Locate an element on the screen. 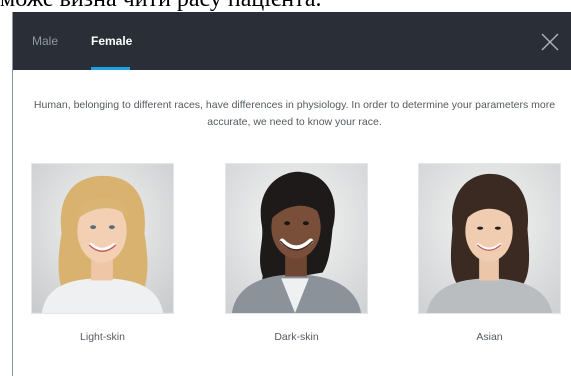 Image resolution: width=571 pixels, height=376 pixels. option-dark-skin: Dark-skin is located at coordinates (296, 253).